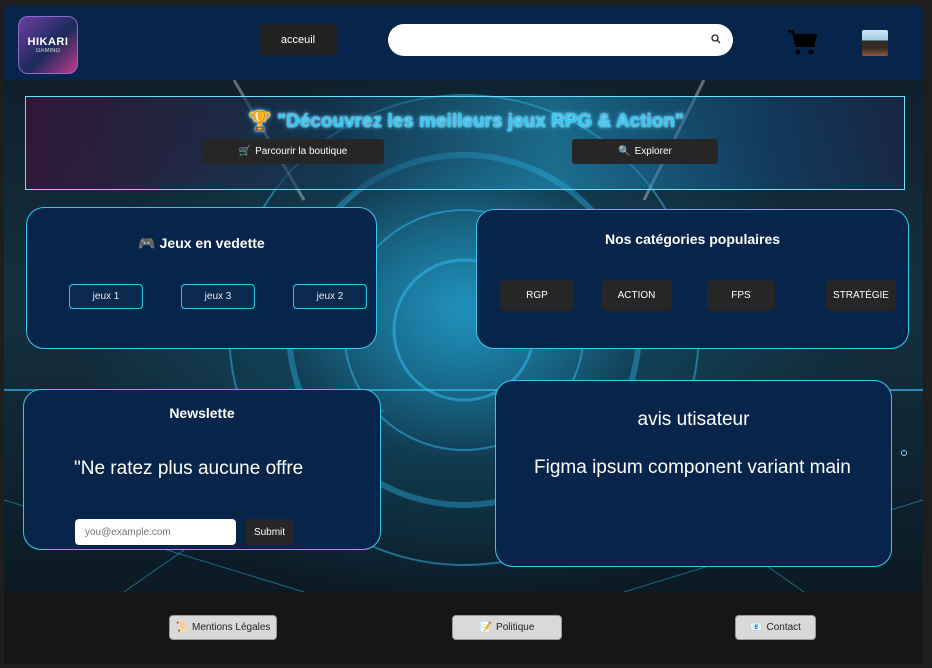 The image size is (932, 668). What do you see at coordinates (693, 419) in the screenshot?
I see `reviews-title: avis utisateur` at bounding box center [693, 419].